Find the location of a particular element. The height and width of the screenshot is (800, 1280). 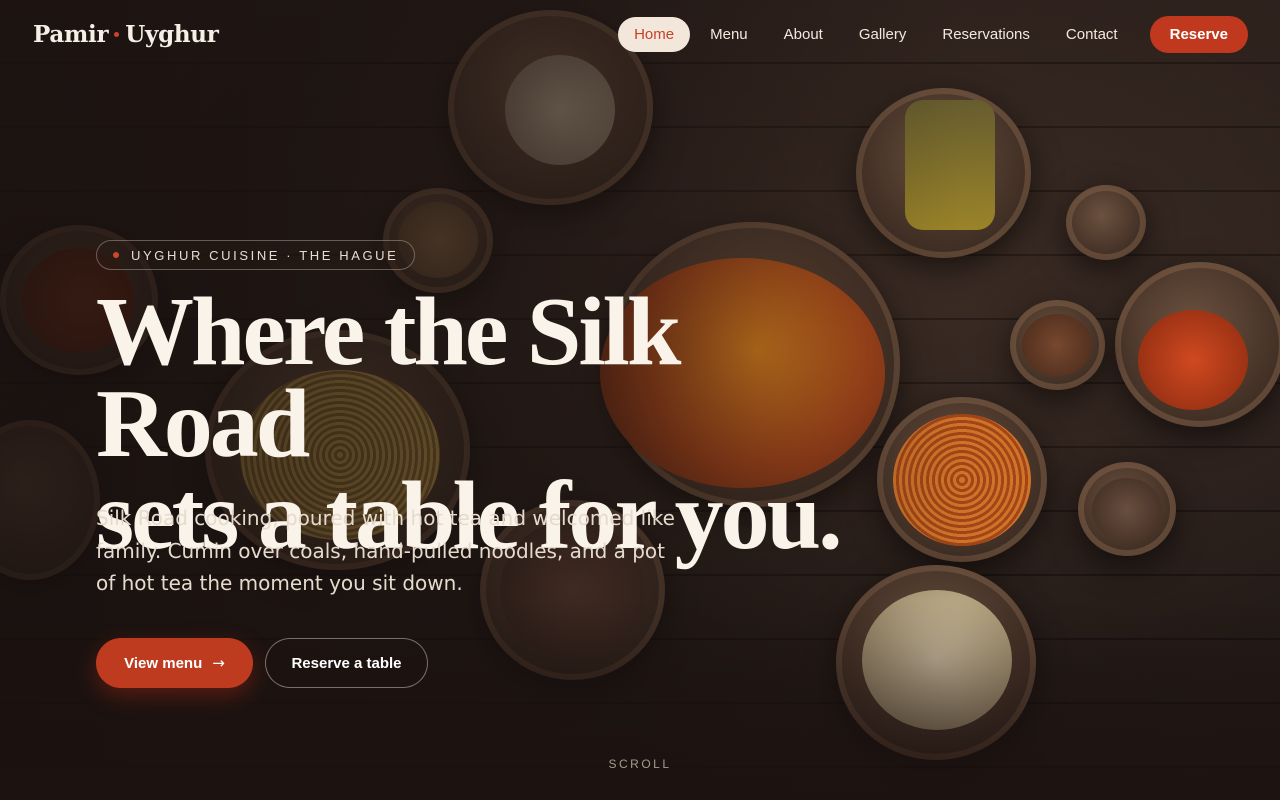

nav-link-about: About is located at coordinates (803, 34).